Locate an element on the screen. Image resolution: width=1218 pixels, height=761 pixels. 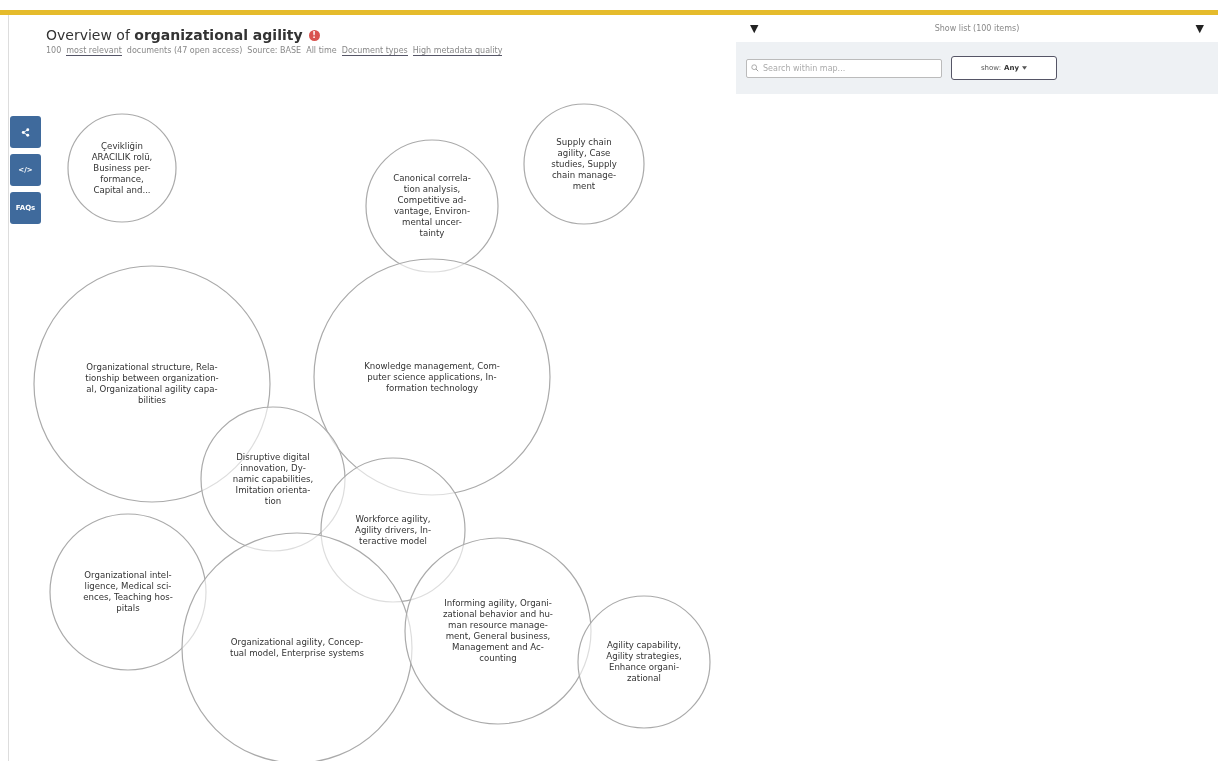
summary-text: Source: BASE is located at coordinates (274, 51).